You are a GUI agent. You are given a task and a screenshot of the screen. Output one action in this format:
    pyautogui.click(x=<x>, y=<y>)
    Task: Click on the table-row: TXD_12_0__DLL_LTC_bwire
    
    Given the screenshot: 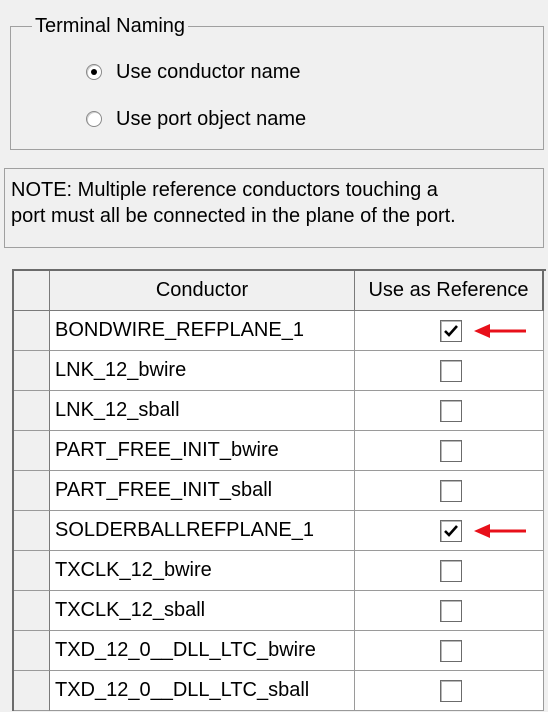 What is the action you would take?
    pyautogui.click(x=280, y=651)
    